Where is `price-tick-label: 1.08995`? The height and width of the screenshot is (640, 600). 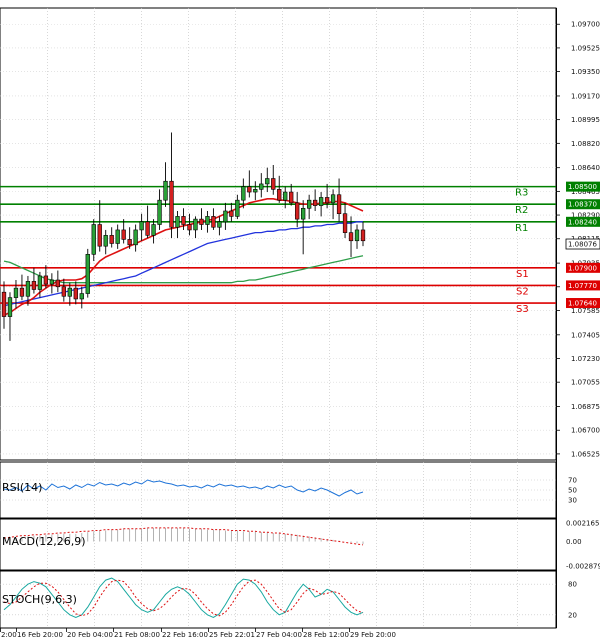 price-tick-label: 1.08995 is located at coordinates (585, 120).